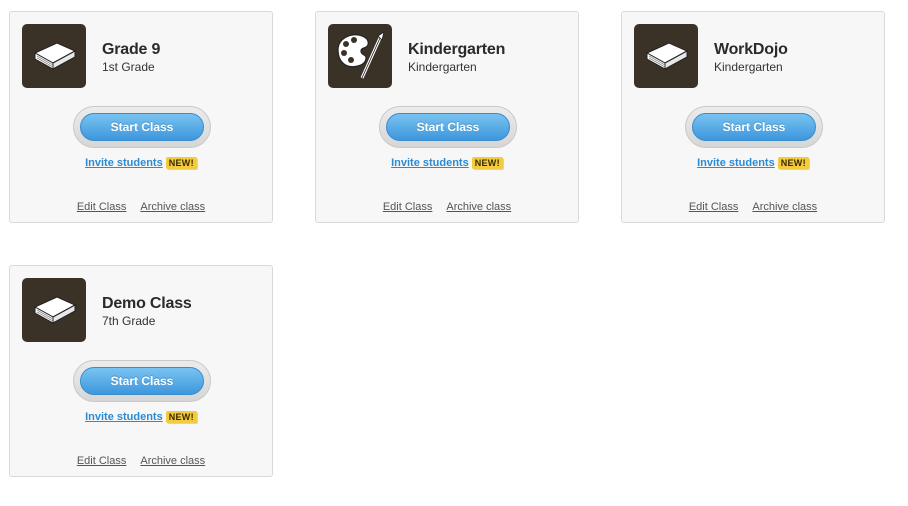 This screenshot has width=908, height=506. I want to click on paint-palette-icon, so click(360, 56).